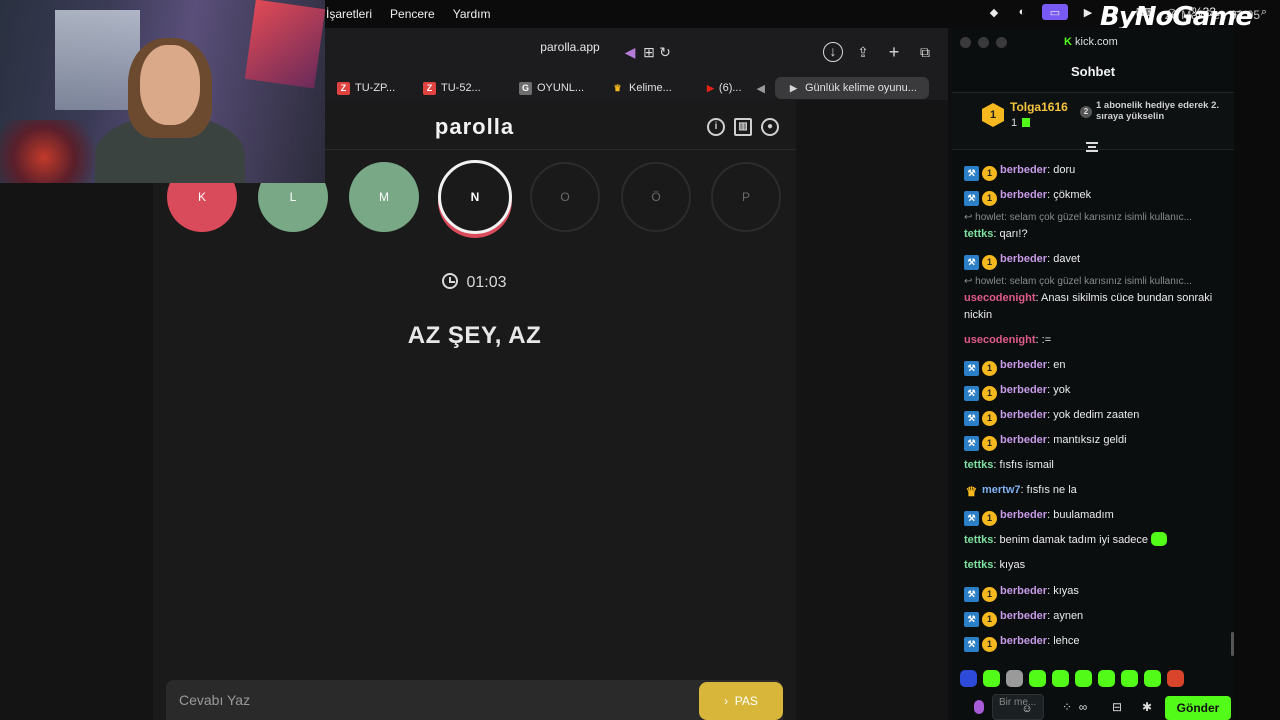 Image resolution: width=1280 pixels, height=720 pixels. I want to click on gift-box-icon: ⊟, so click(1117, 707).